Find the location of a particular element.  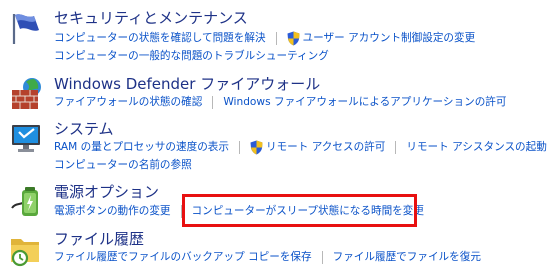

link-allow-app-through-firewall: Windows ファイアウォールによるアプリケーションの許可 is located at coordinates (364, 102).